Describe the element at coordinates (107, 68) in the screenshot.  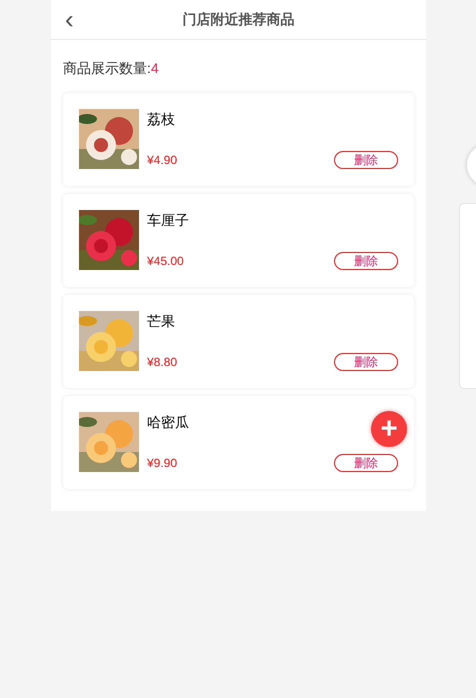
I see `count-label: 商品展示数量:` at that location.